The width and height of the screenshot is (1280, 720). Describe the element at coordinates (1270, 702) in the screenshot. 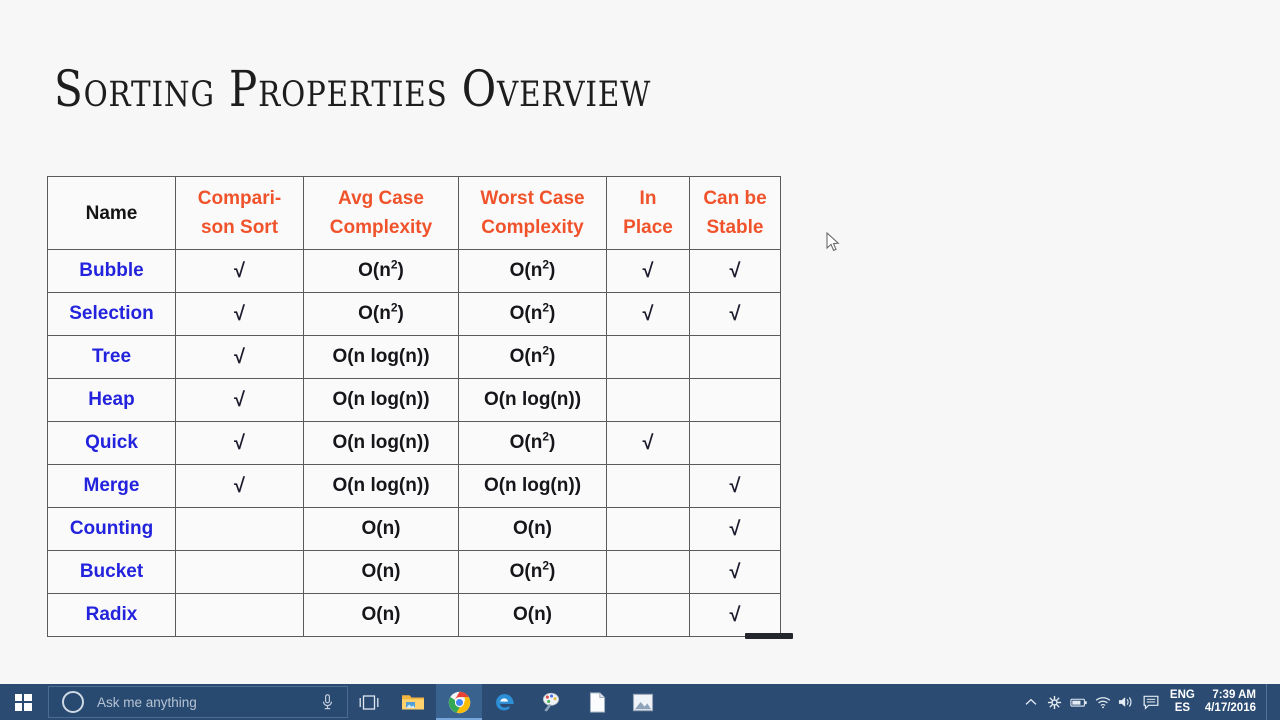

I see `show-desktop-button` at that location.